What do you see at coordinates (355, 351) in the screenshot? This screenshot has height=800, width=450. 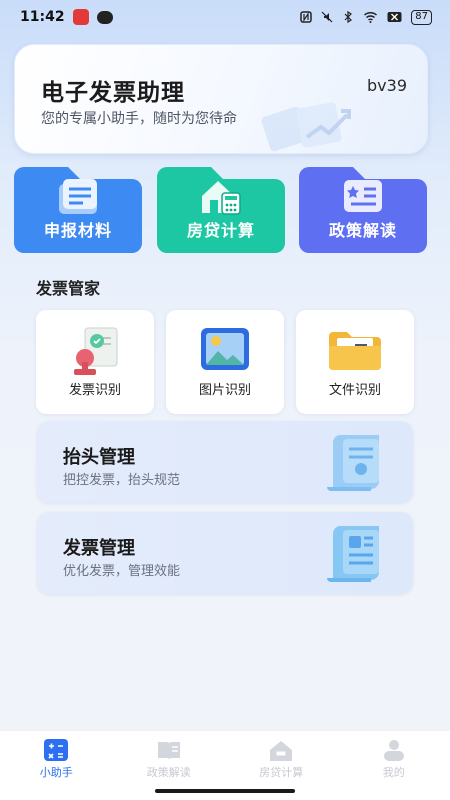 I see `folder-icon` at bounding box center [355, 351].